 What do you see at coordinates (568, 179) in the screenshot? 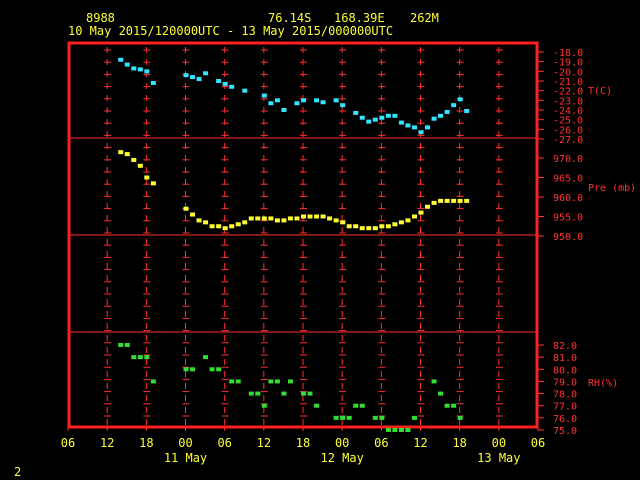
I see `y-tick-label: 965.0` at bounding box center [568, 179].